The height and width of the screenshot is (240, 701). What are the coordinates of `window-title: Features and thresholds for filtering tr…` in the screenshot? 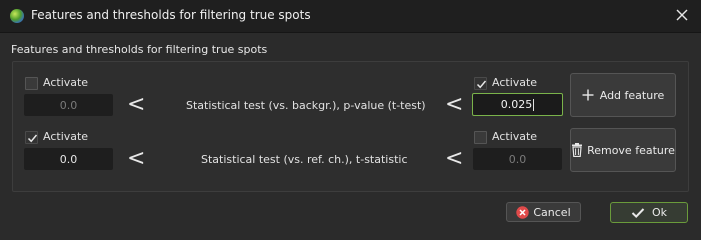 It's located at (171, 15).